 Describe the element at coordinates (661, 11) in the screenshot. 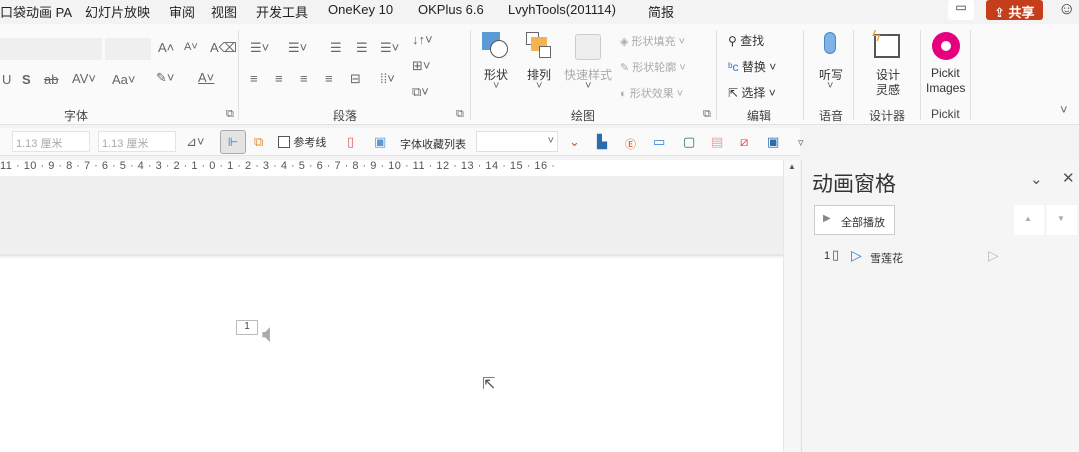

I see `menu-briefing: 简报` at that location.